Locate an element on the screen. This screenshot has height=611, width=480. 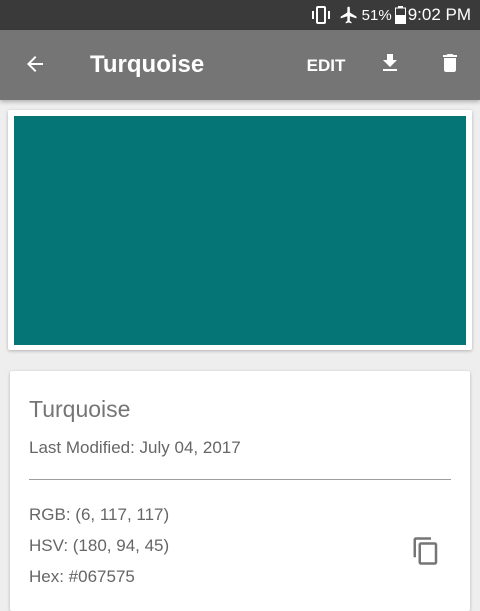
copy-icon is located at coordinates (426, 553).